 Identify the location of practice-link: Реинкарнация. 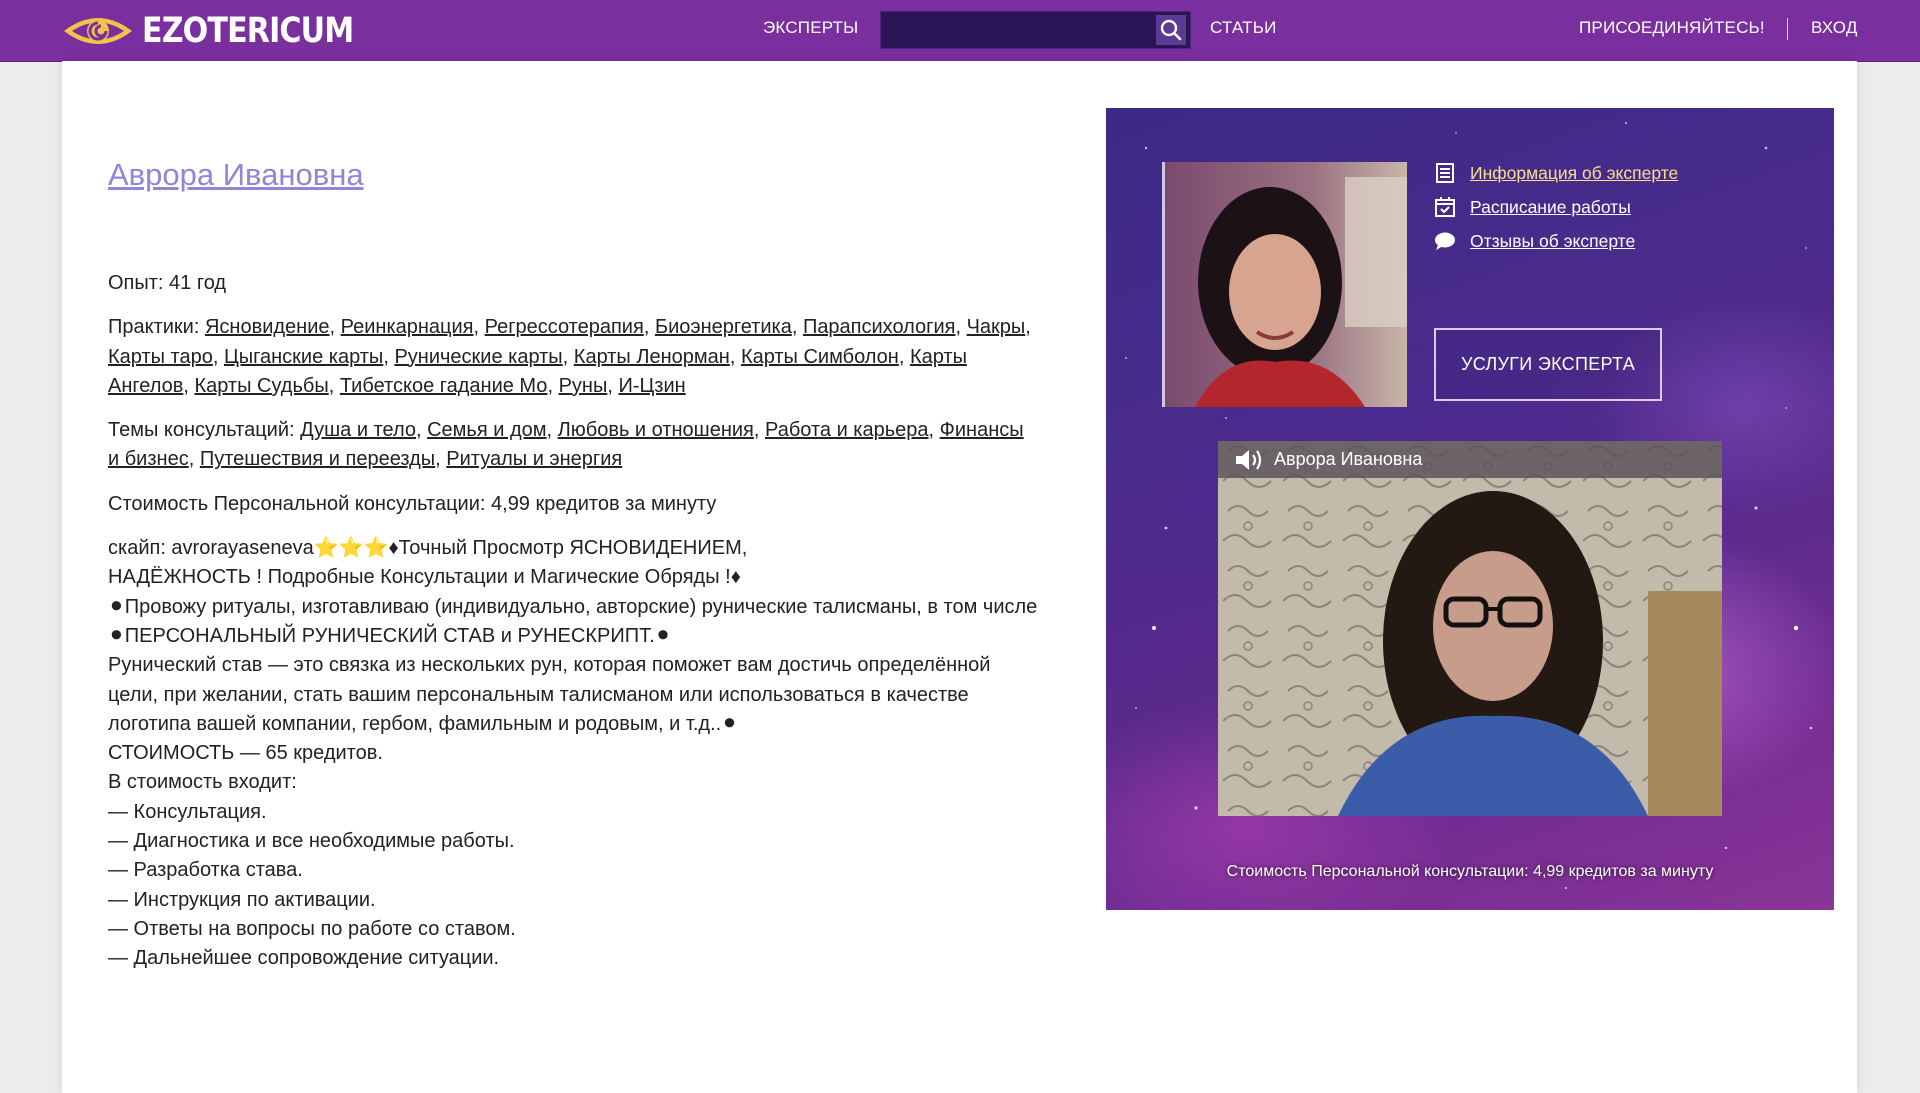
(407, 327).